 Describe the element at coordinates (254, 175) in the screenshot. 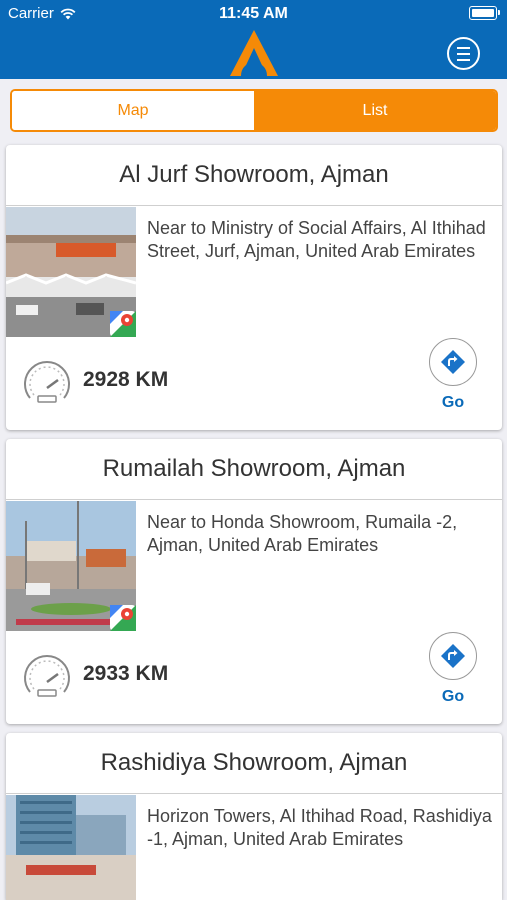

I see `showroom-name: Al Jurf Showroom, Ajman` at that location.